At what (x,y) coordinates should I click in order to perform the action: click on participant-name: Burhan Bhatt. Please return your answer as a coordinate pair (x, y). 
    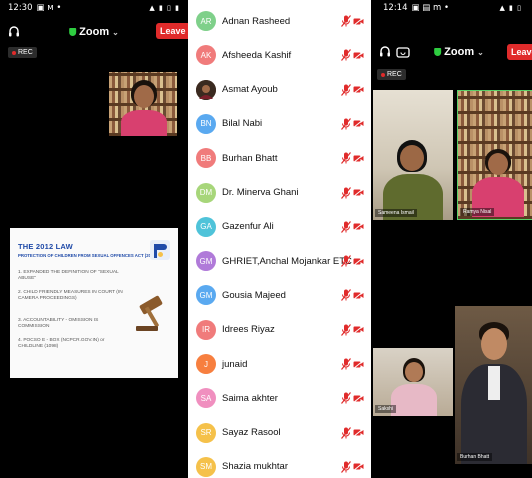
    Looking at the image, I should click on (250, 158).